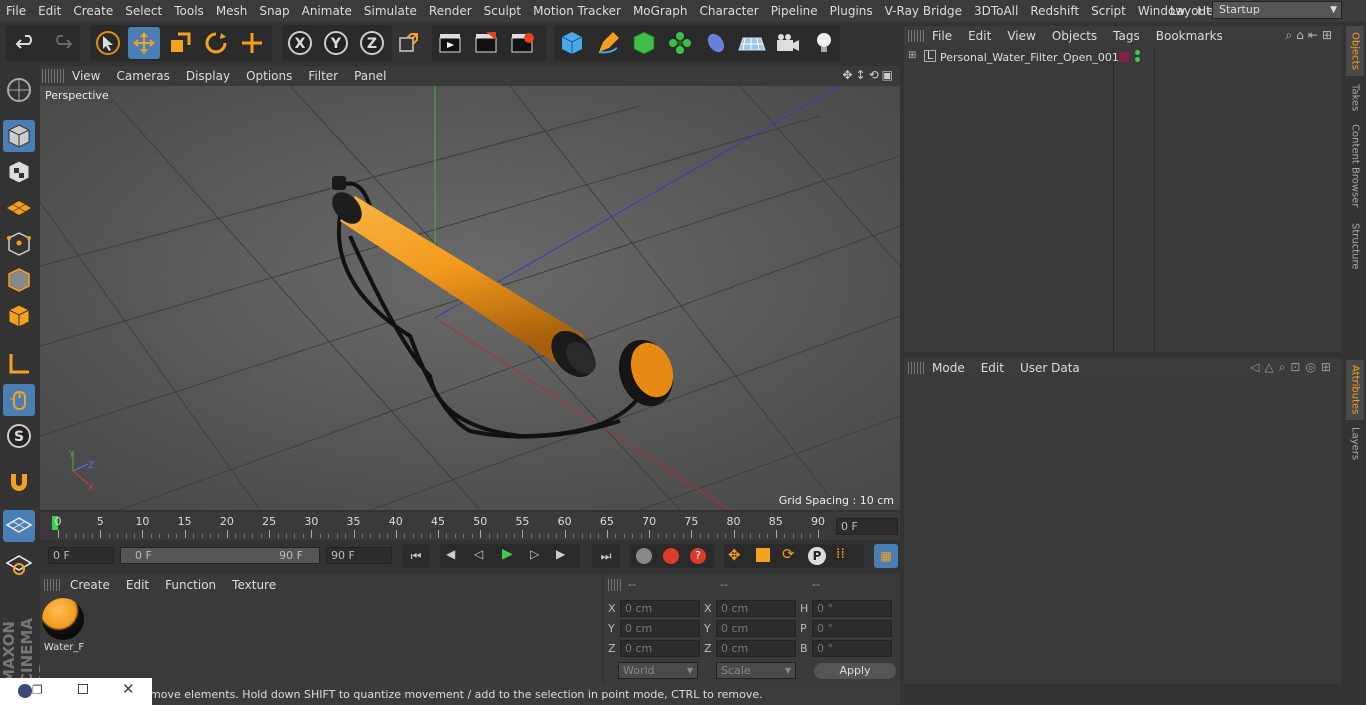 The height and width of the screenshot is (705, 1366). What do you see at coordinates (671, 556) in the screenshot?
I see `record-button` at bounding box center [671, 556].